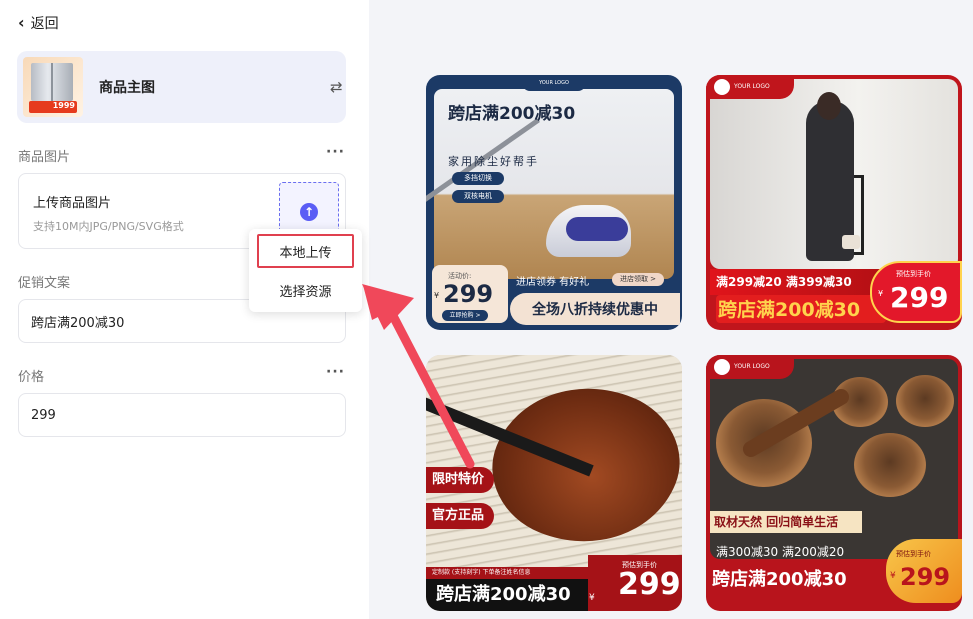 The height and width of the screenshot is (619, 973). Describe the element at coordinates (21, 22) in the screenshot. I see `chevron-left-icon: ‹` at that location.